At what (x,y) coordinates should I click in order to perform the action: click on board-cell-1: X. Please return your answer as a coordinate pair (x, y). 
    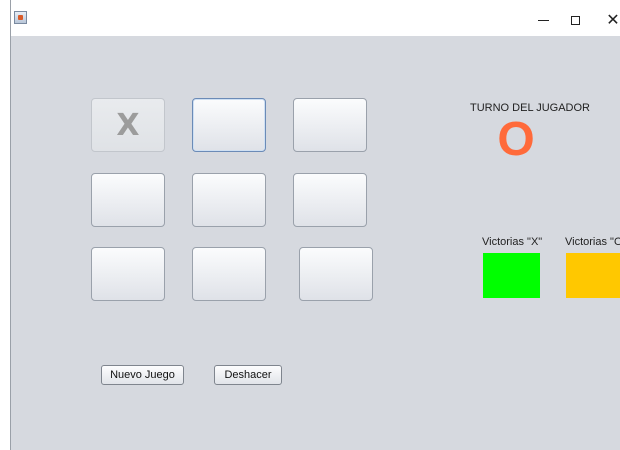
    Looking at the image, I should click on (128, 125).